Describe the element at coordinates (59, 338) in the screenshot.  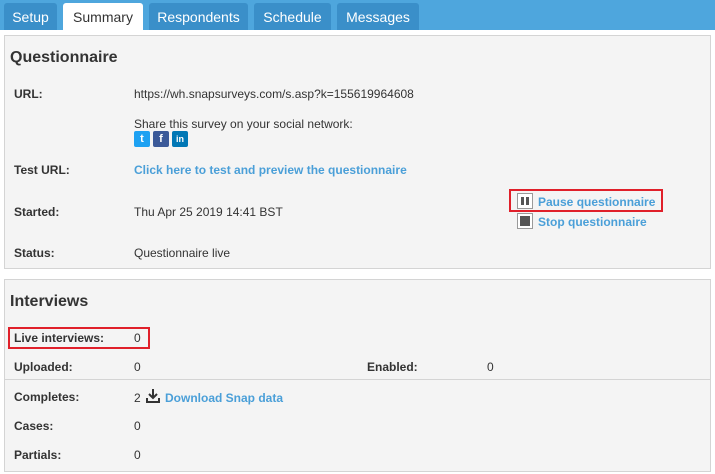
I see `live-interviews-label: Live interviews:` at that location.